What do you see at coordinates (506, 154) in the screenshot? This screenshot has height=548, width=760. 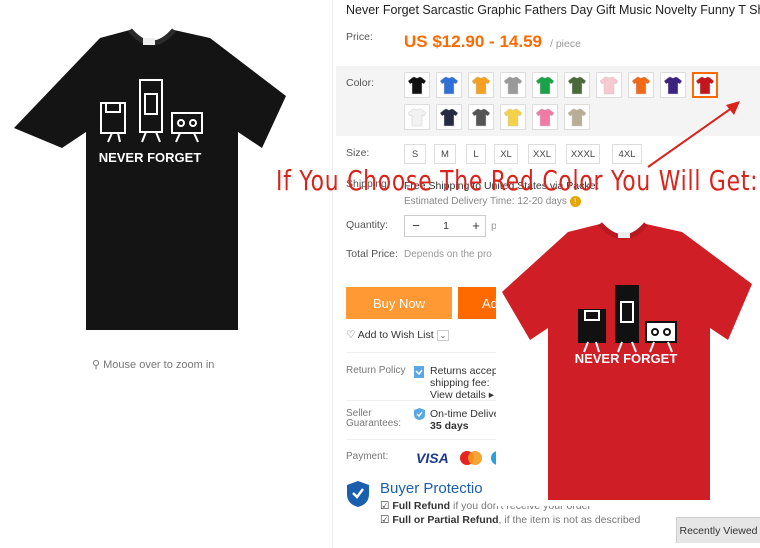 I see `size-option: XL` at bounding box center [506, 154].